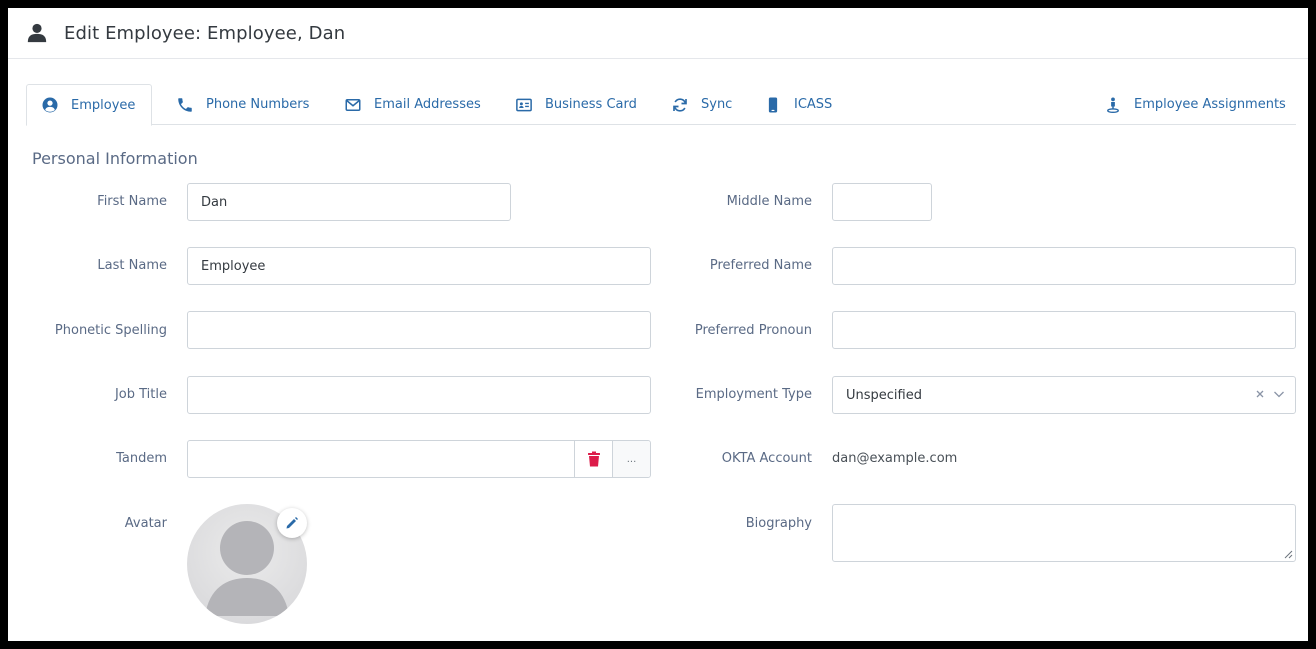 The image size is (1316, 649). I want to click on tab-label: Email Addresses, so click(427, 104).